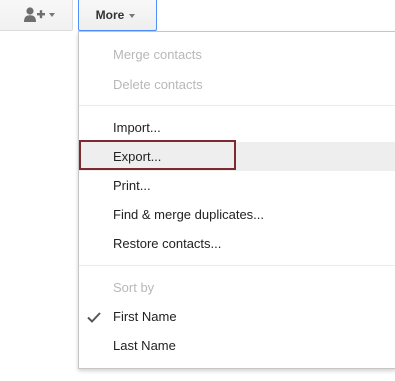 This screenshot has height=381, width=395. What do you see at coordinates (158, 84) in the screenshot?
I see `menu-item-delete-contacts: Delete contacts` at bounding box center [158, 84].